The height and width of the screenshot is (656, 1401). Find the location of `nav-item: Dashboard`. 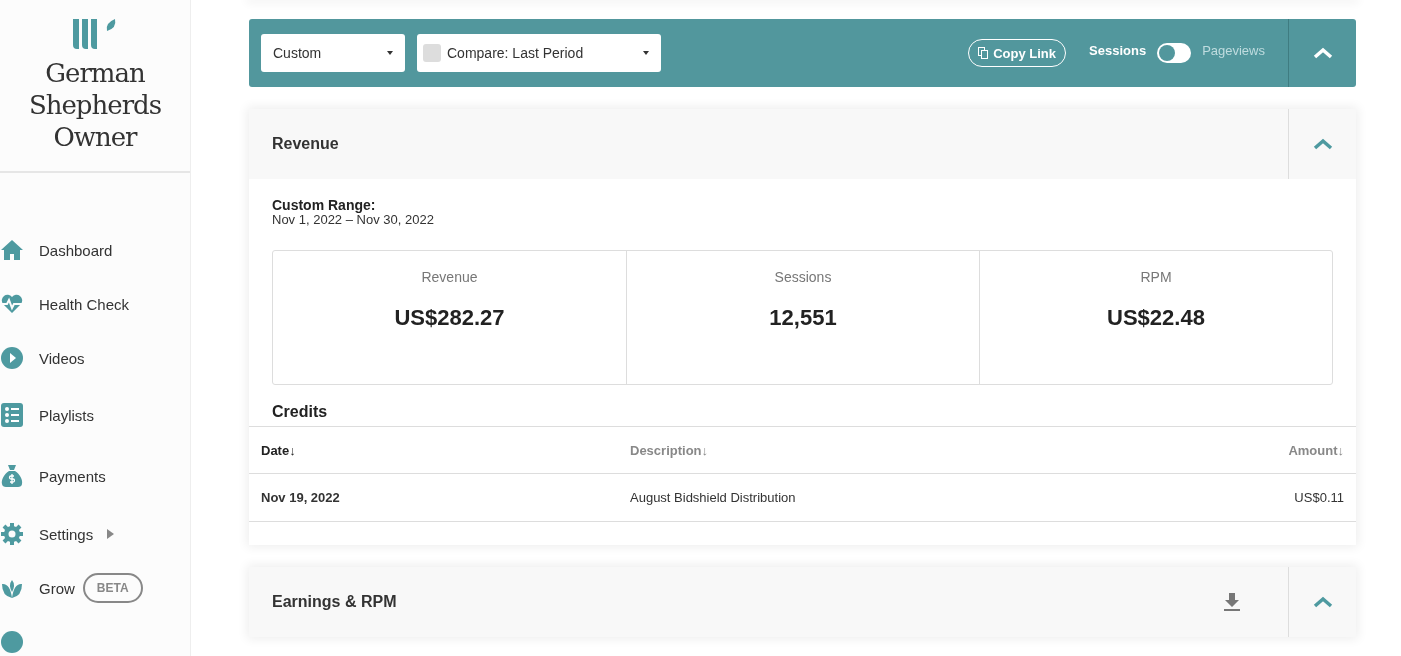

nav-item: Dashboard is located at coordinates (95, 250).